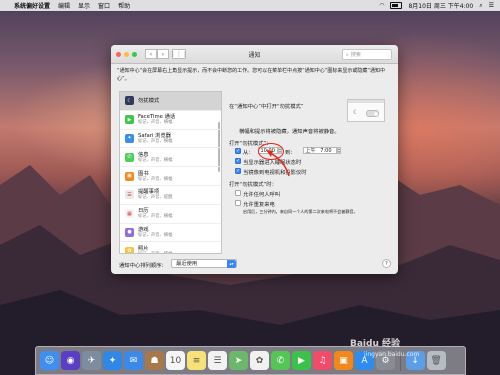 This screenshot has width=500, height=375. Describe the element at coordinates (187, 264) in the screenshot. I see `sort-order-value: 最近使用` at that location.